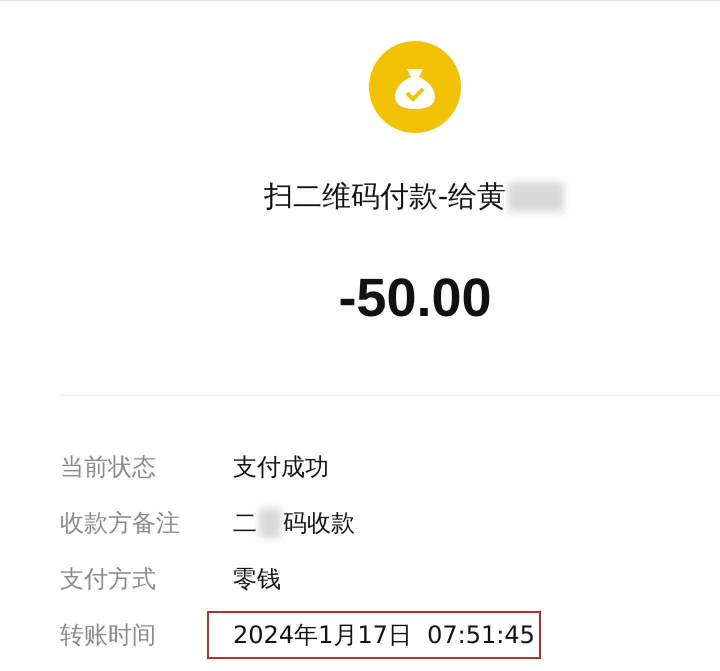  What do you see at coordinates (415, 298) in the screenshot?
I see `amount: -50.00` at bounding box center [415, 298].